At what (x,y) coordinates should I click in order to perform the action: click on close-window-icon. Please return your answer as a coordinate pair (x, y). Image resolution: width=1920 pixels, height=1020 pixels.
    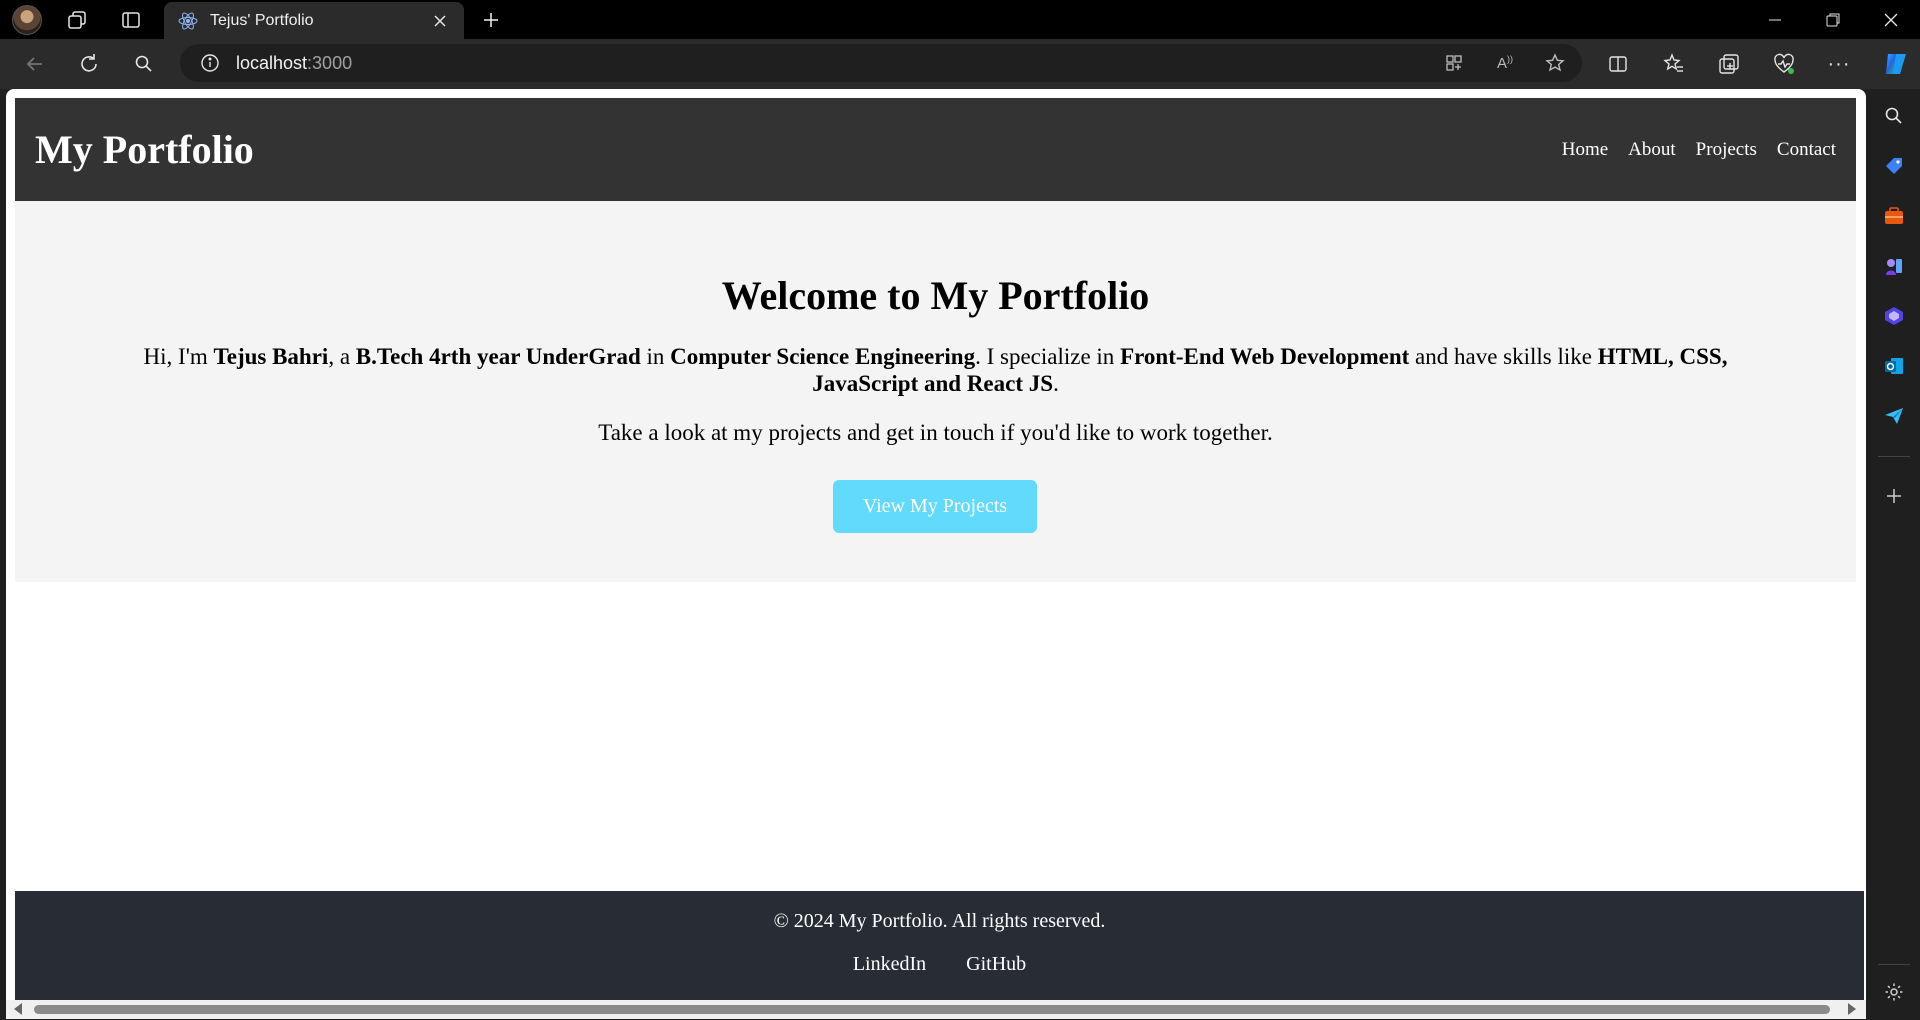
    Looking at the image, I should click on (1891, 19).